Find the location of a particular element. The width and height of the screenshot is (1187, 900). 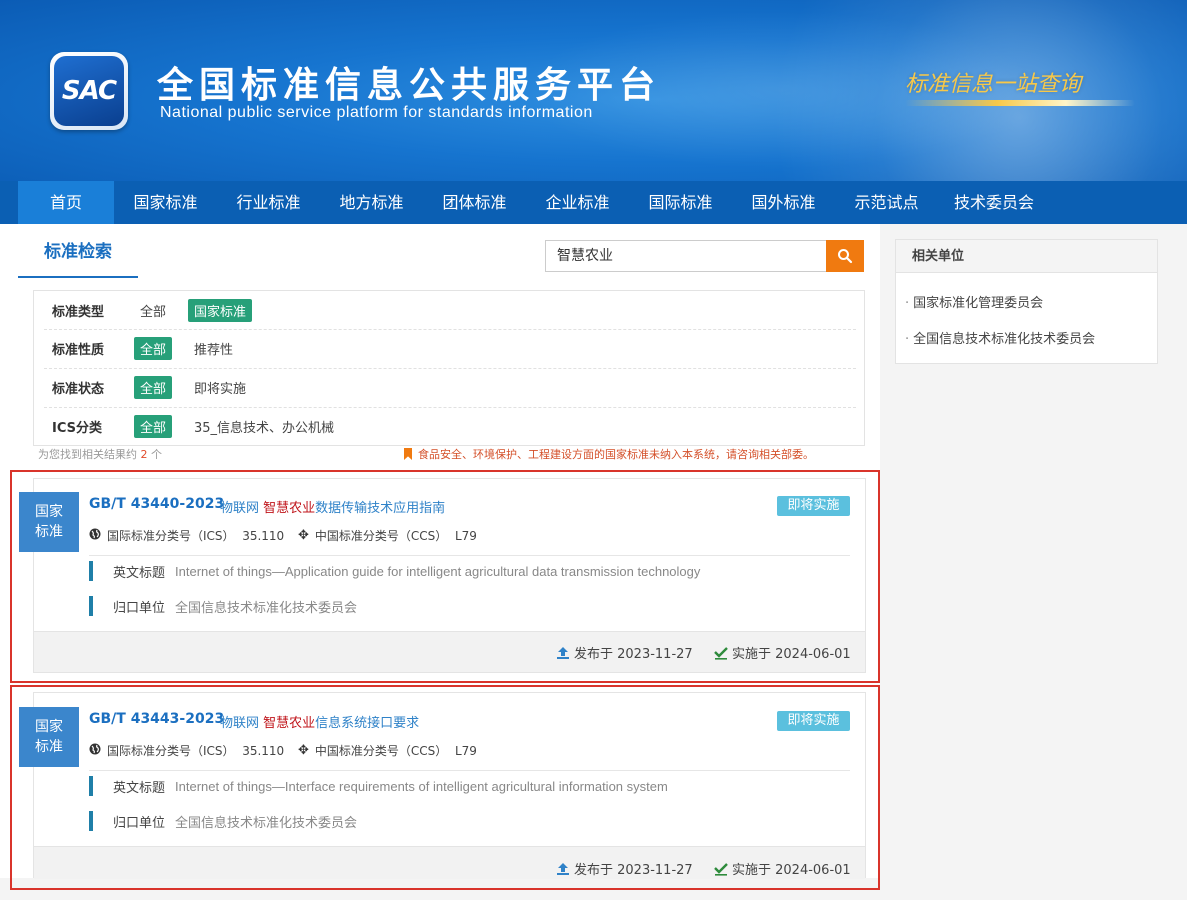

filter-row-nature: 标准性质 全部 推荐性 is located at coordinates (449, 348).